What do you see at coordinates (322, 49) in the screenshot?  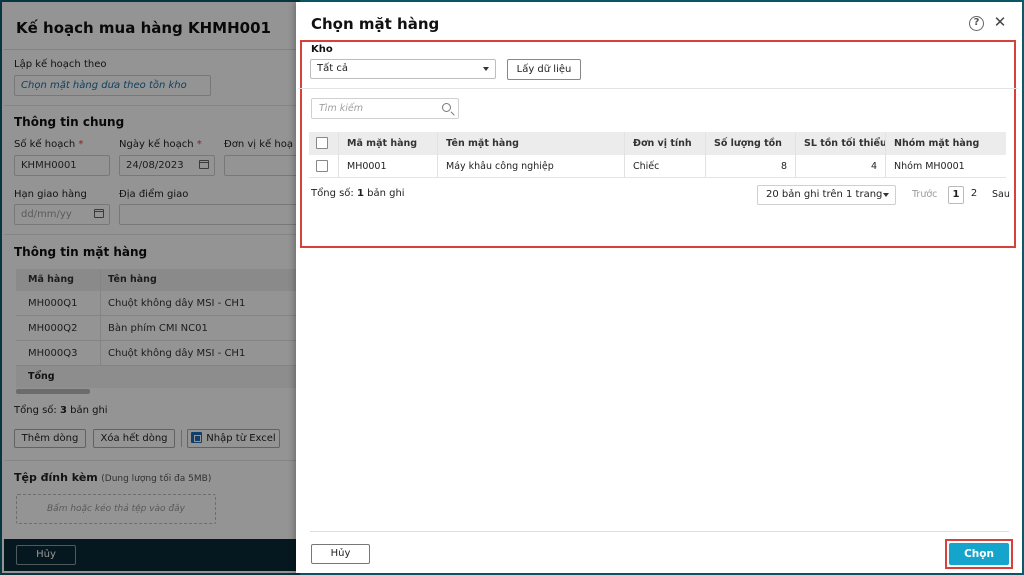 I see `warehouse-label: Kho` at bounding box center [322, 49].